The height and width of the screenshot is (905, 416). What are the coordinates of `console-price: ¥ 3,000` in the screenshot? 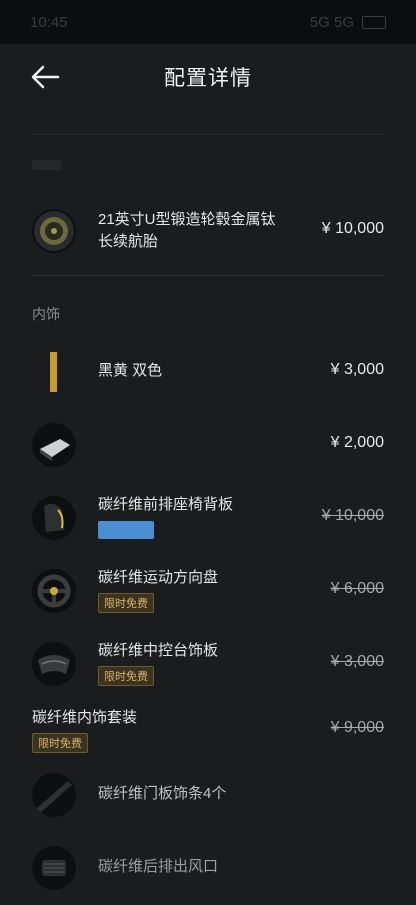 It's located at (357, 661).